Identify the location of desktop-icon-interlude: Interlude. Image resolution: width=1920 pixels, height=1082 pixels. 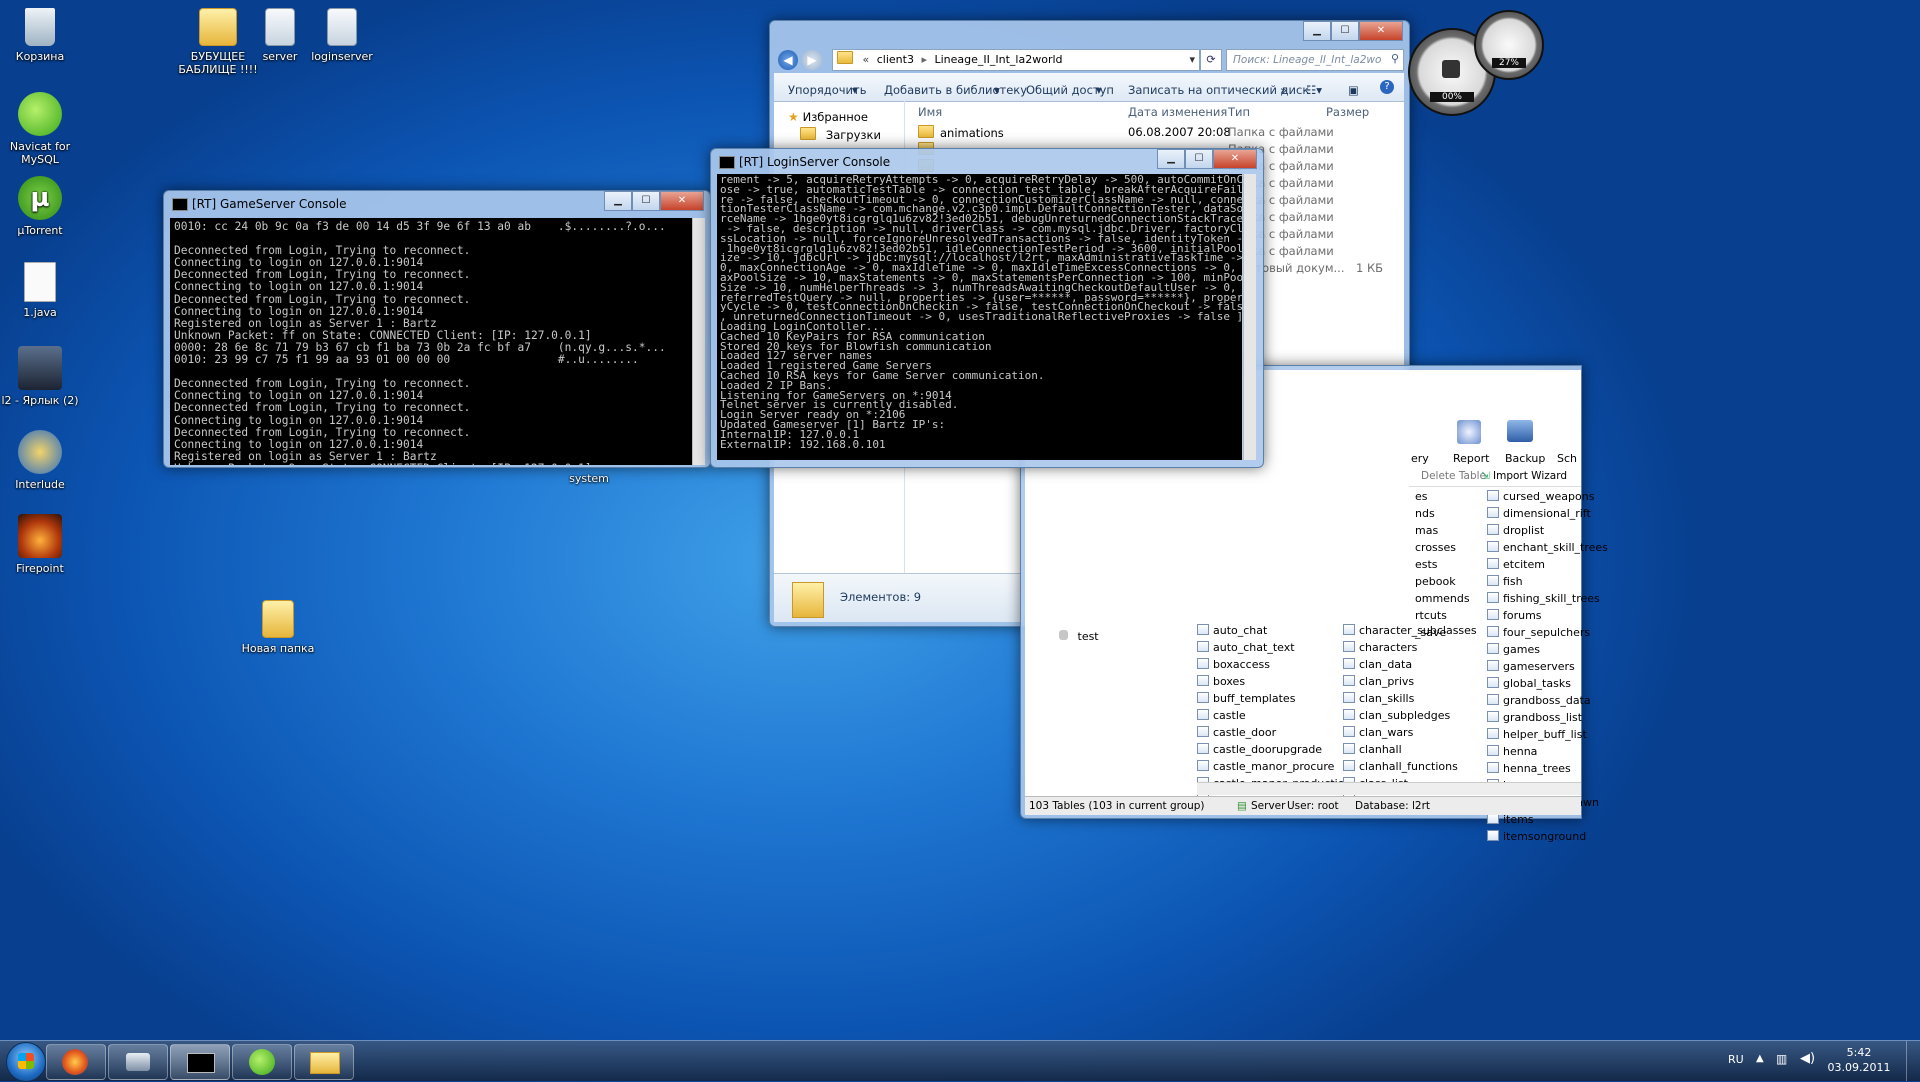
(40, 460).